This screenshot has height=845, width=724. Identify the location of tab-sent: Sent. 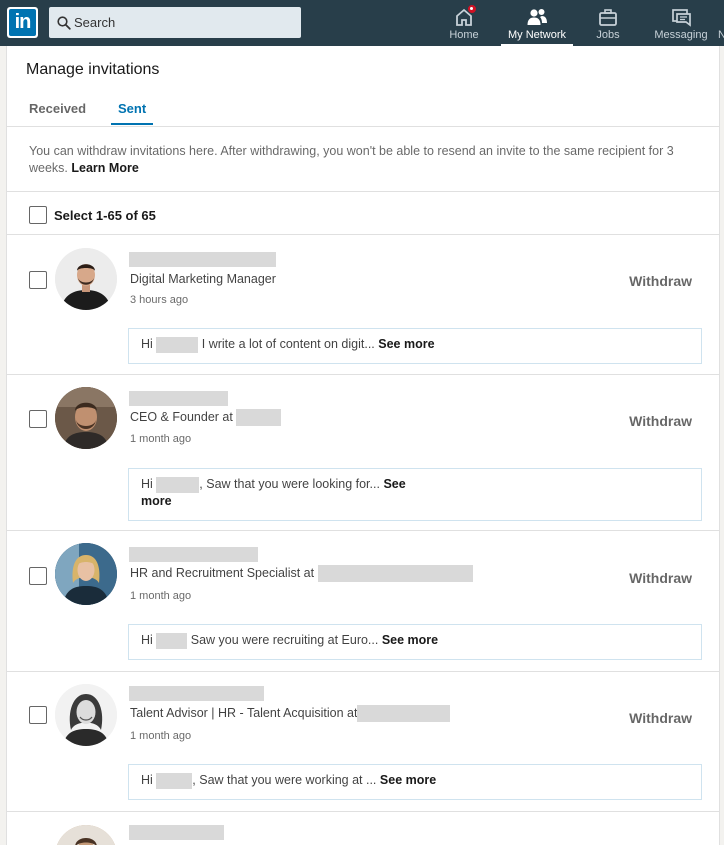
(132, 108).